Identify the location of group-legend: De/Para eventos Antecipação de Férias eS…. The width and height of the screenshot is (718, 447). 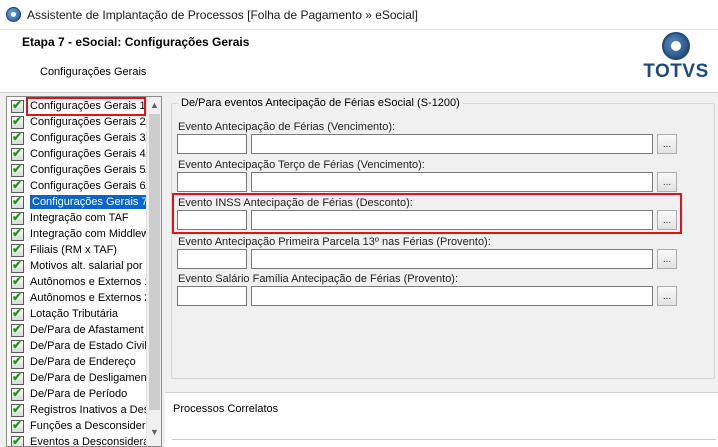
(320, 103).